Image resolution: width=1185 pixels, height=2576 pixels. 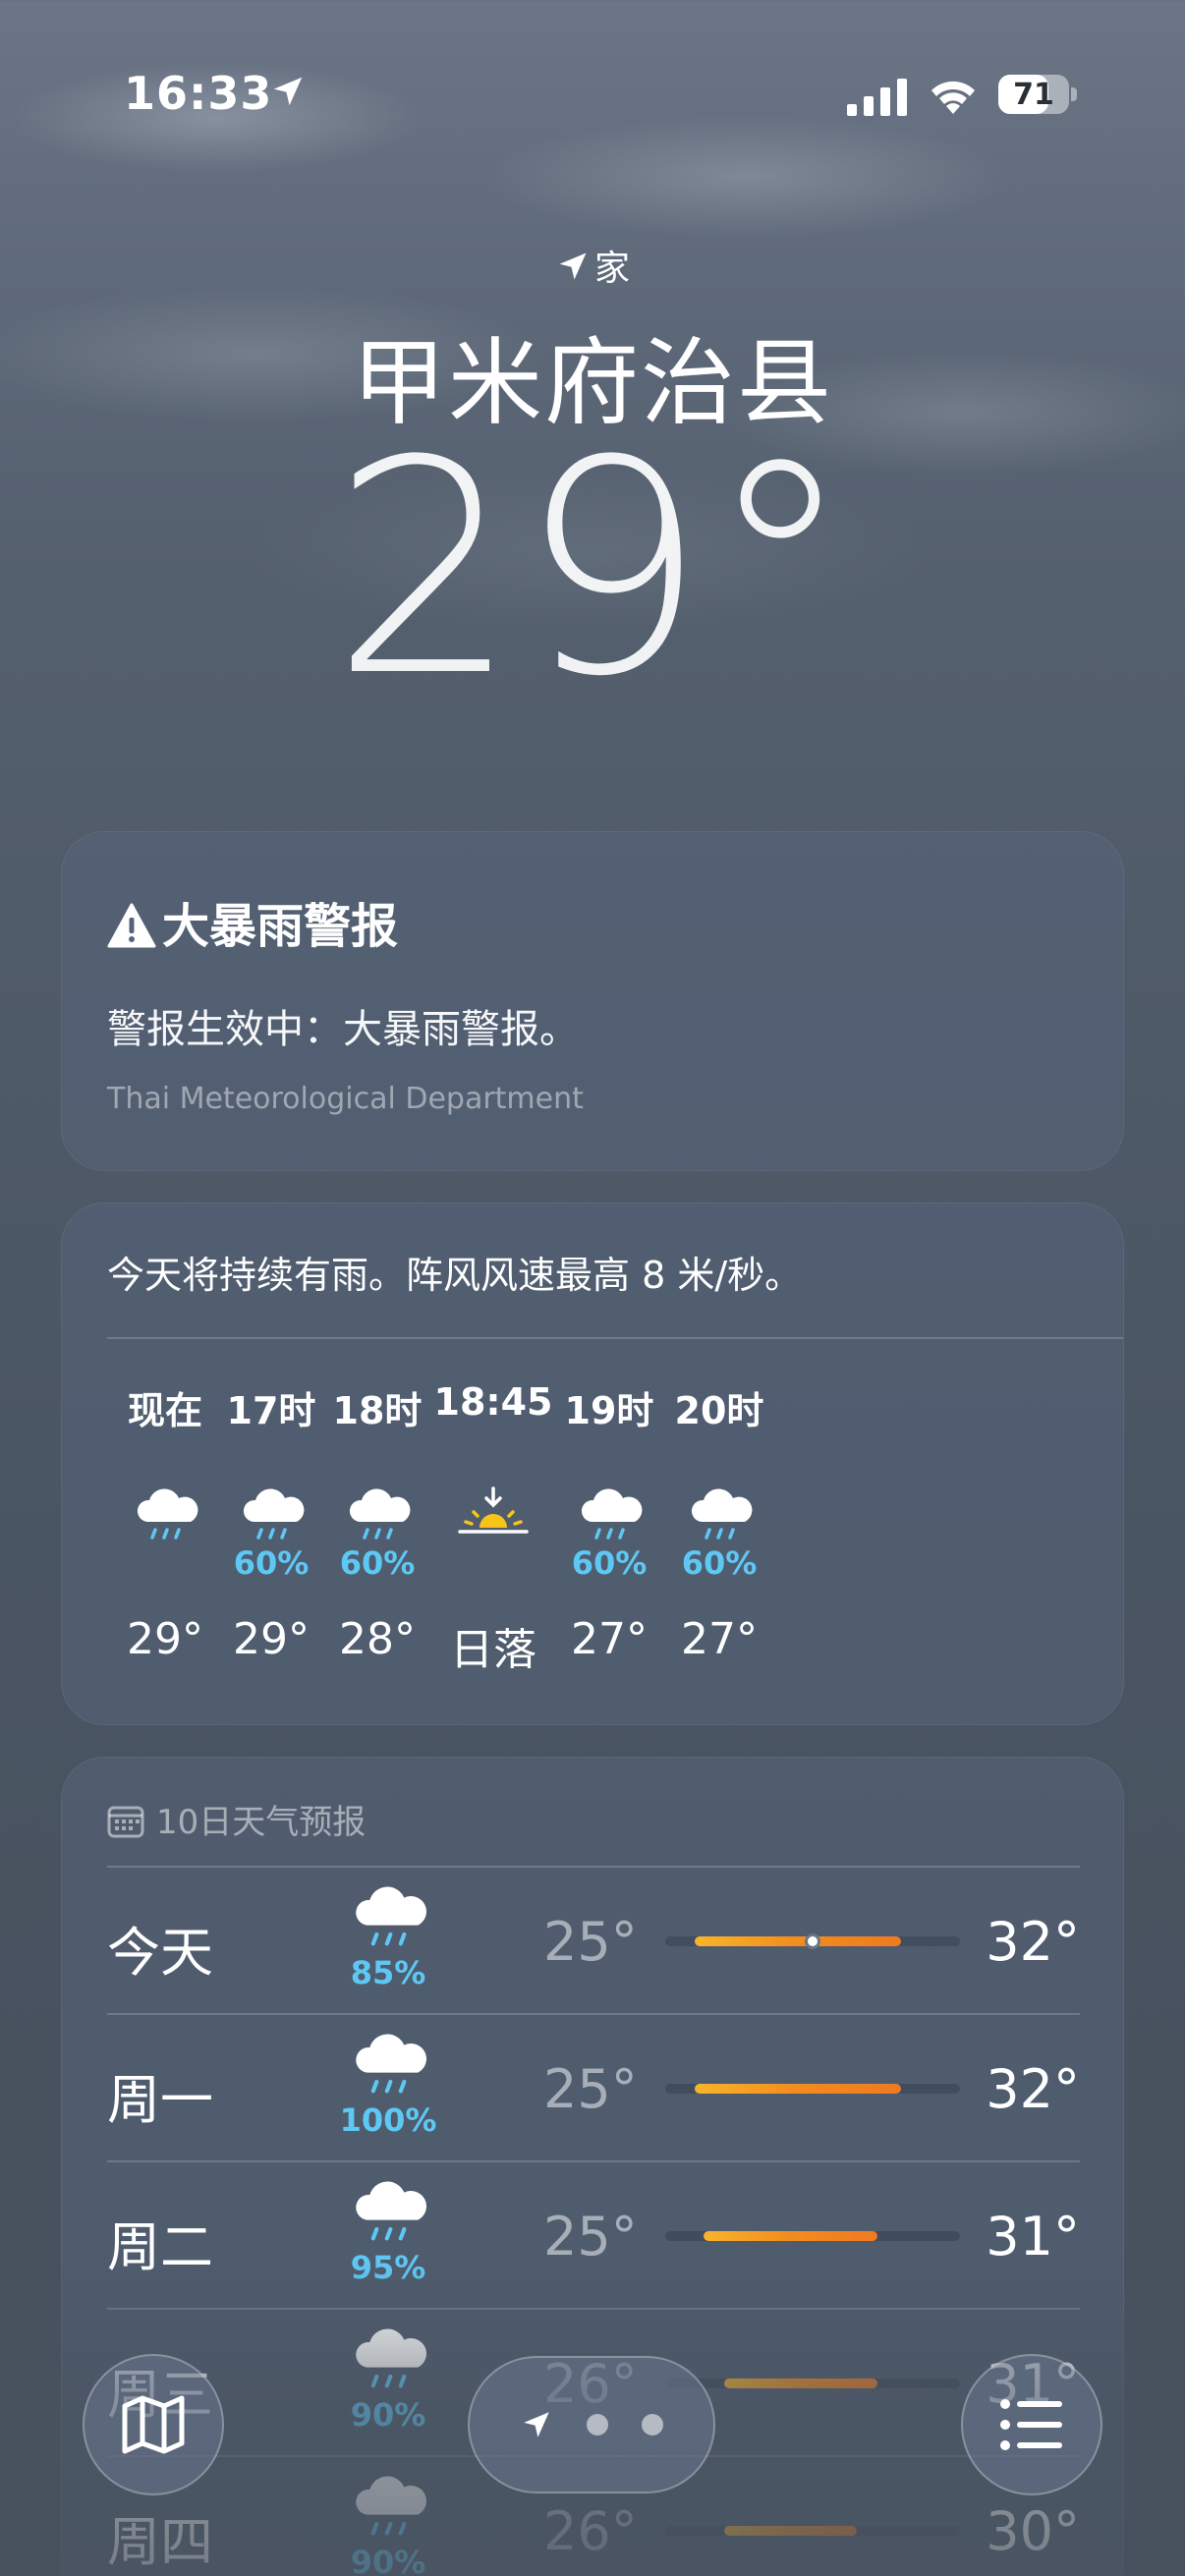 I want to click on daily-row: 周二 95% 25° 31°, so click(x=594, y=2234).